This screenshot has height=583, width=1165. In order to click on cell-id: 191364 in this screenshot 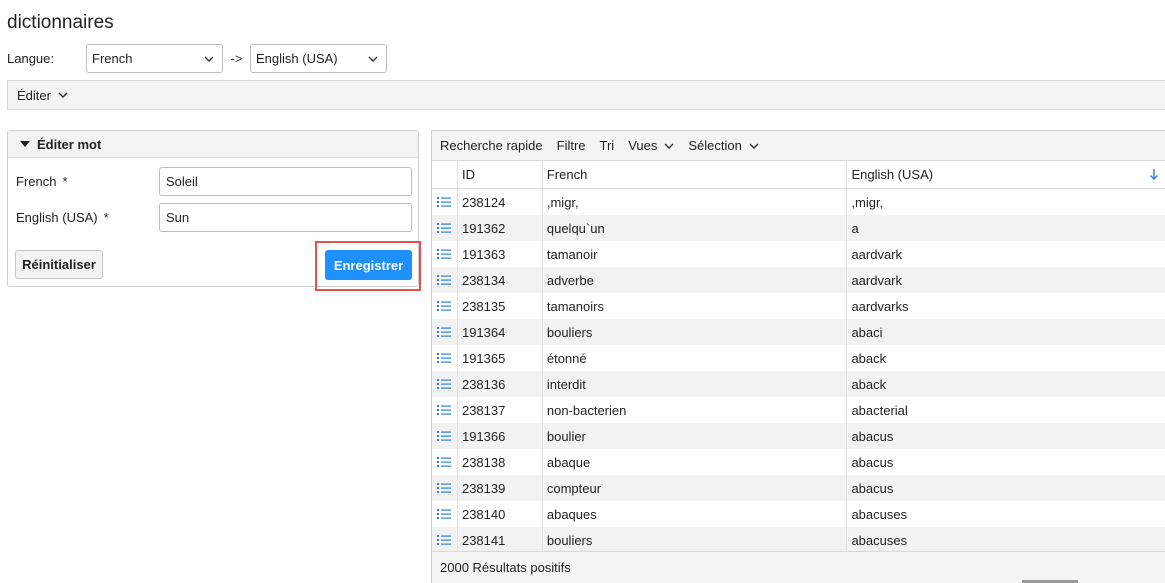, I will do `click(500, 332)`.